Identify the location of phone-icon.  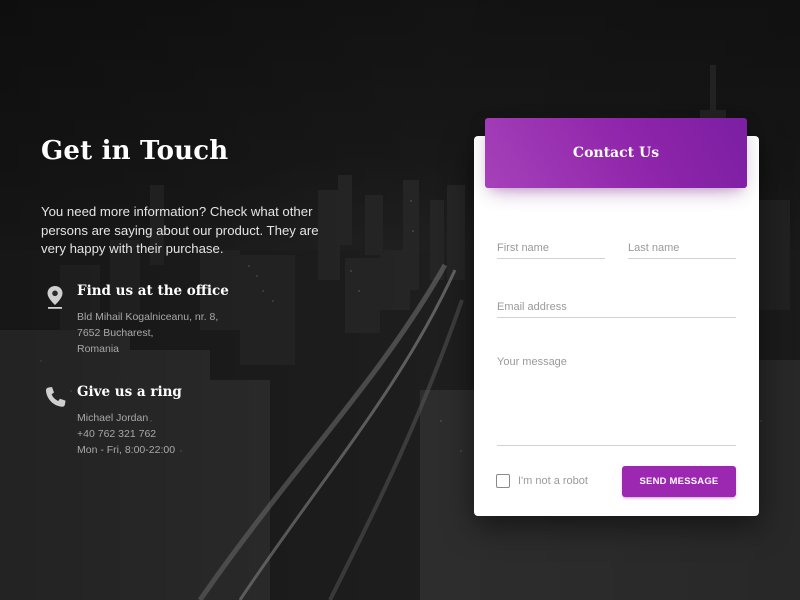
(55, 398).